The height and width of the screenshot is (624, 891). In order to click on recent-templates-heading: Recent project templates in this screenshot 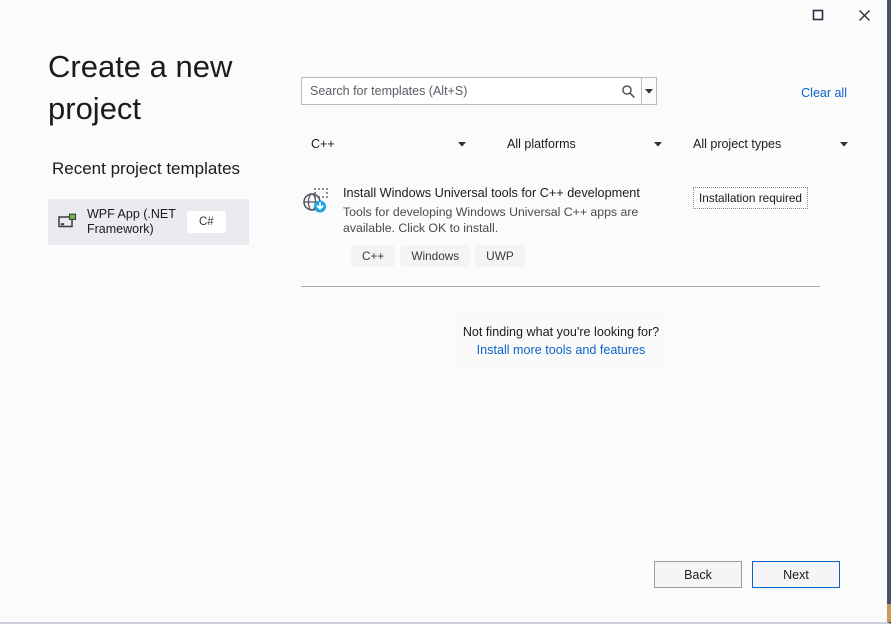, I will do `click(146, 168)`.